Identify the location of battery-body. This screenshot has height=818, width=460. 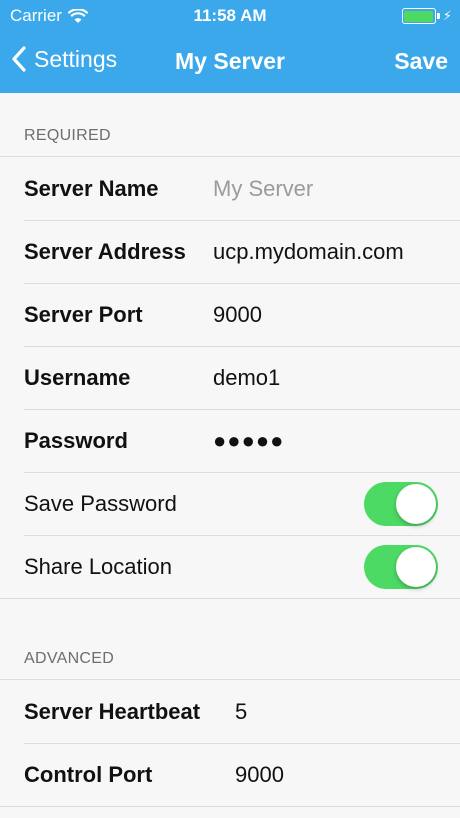
(418, 16).